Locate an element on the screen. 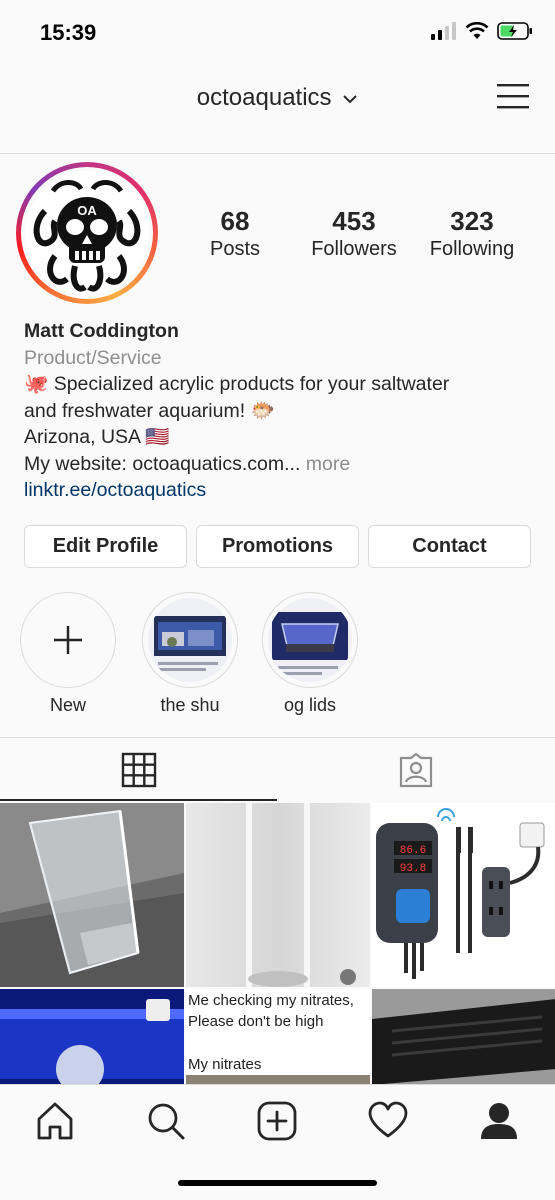 This screenshot has width=555, height=1200. profile-header: octoaquatics is located at coordinates (277, 110).